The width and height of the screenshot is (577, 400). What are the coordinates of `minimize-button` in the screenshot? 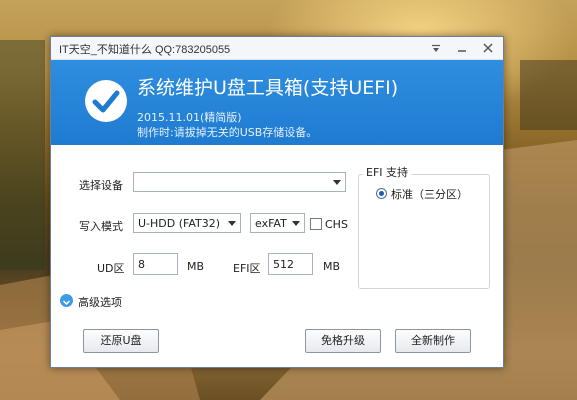 It's located at (462, 48).